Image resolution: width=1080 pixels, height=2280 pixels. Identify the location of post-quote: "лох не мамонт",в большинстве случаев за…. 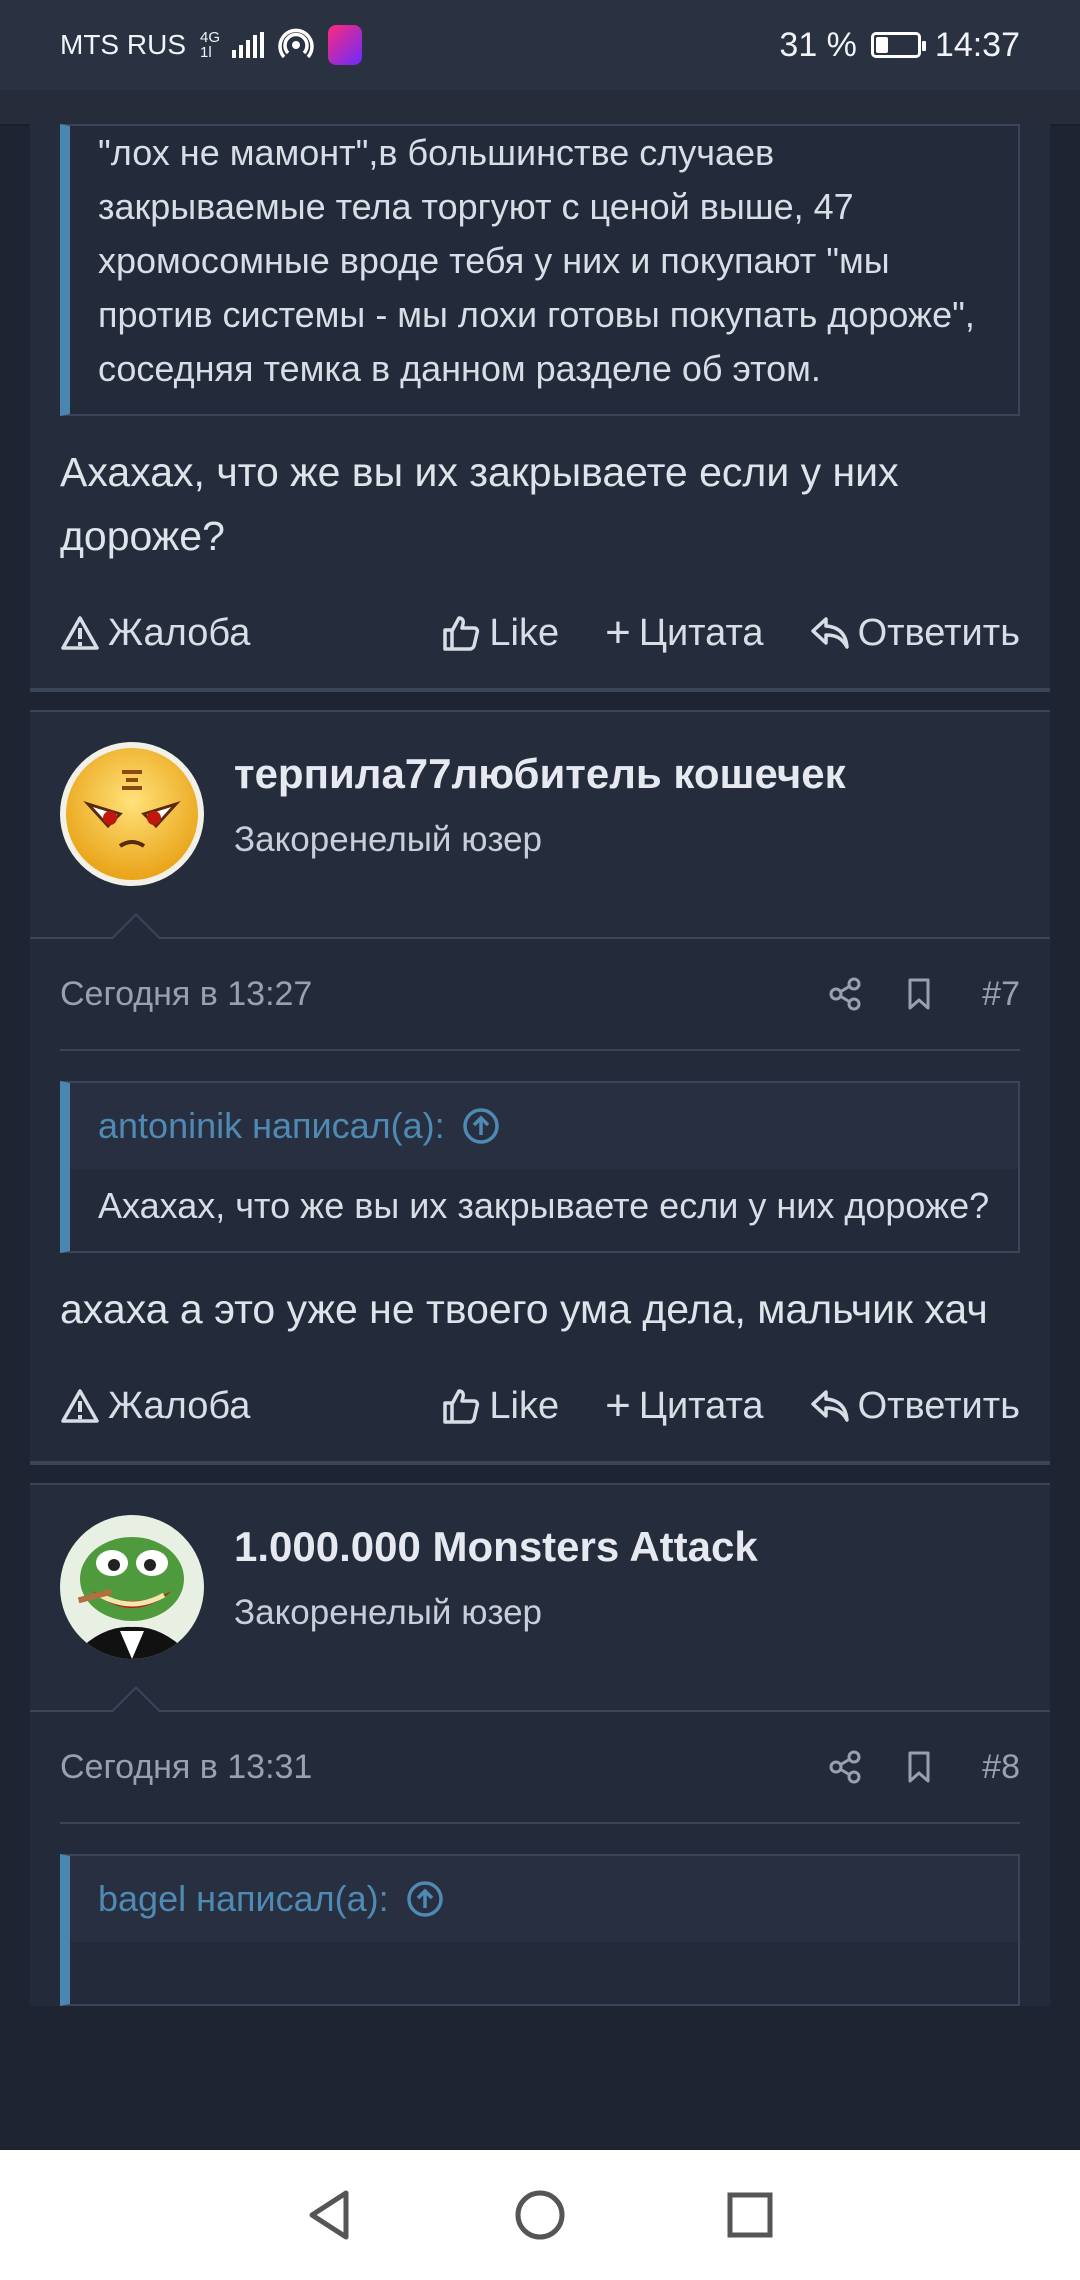
(540, 270).